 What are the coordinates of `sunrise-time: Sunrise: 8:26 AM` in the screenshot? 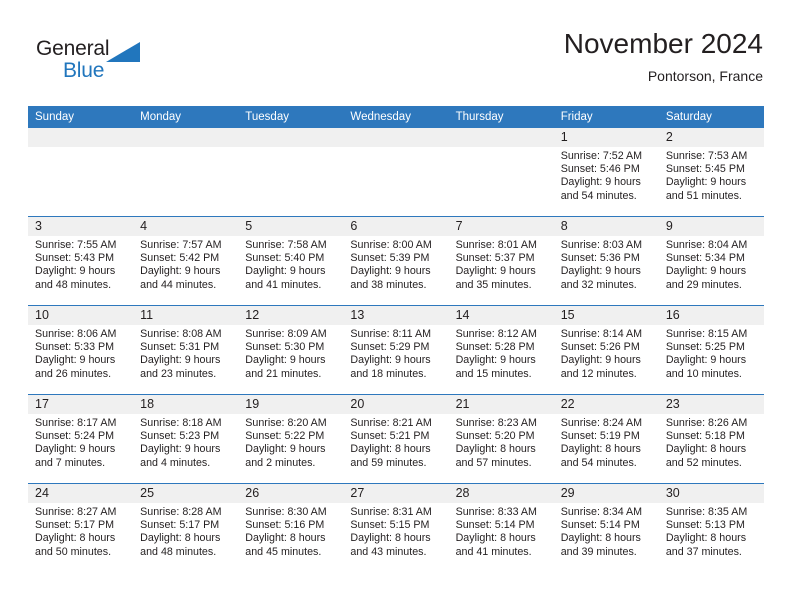 It's located at (706, 423).